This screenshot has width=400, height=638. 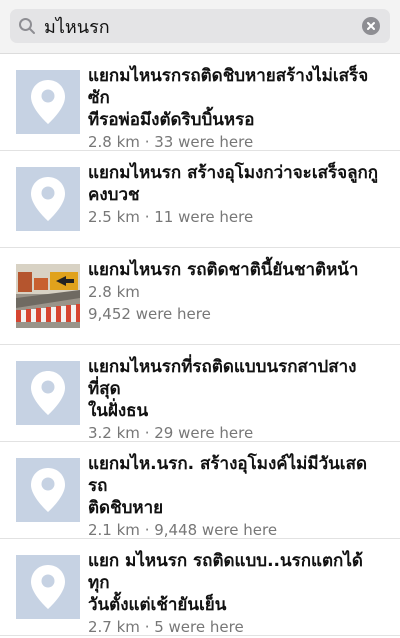 What do you see at coordinates (171, 142) in the screenshot?
I see `result-meta: 2.8 km · 33 were here` at bounding box center [171, 142].